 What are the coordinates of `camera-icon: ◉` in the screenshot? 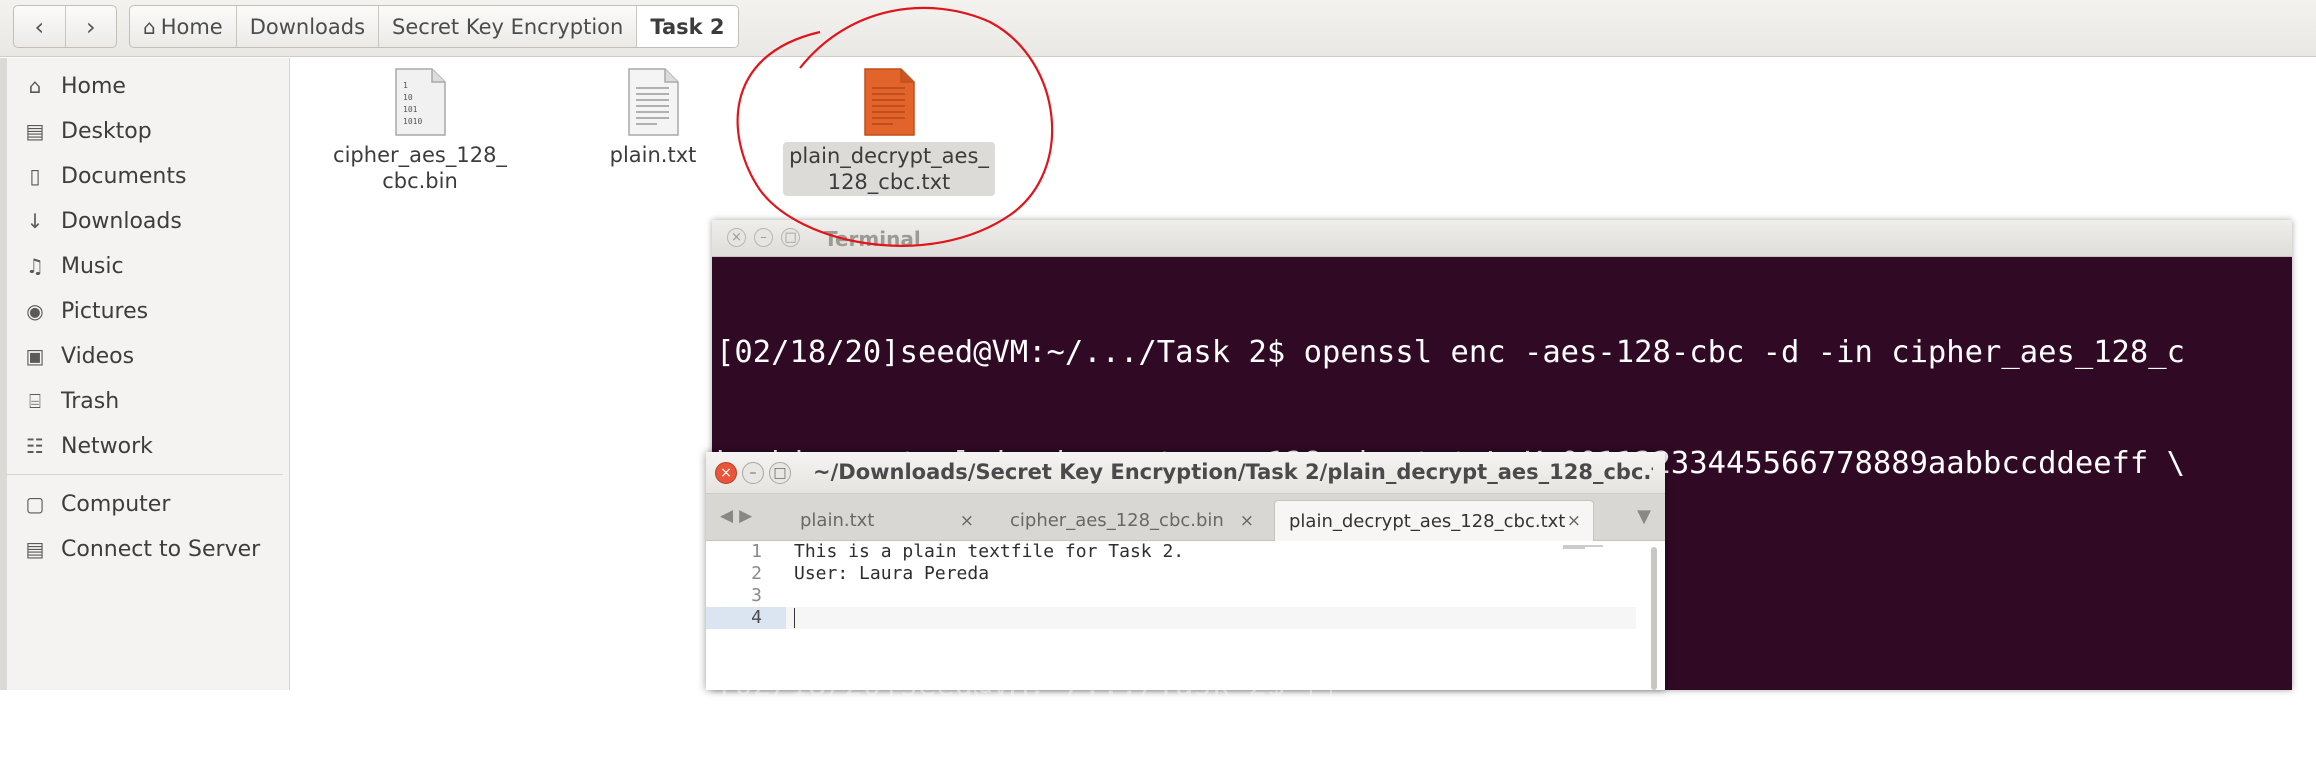 It's located at (35, 311).